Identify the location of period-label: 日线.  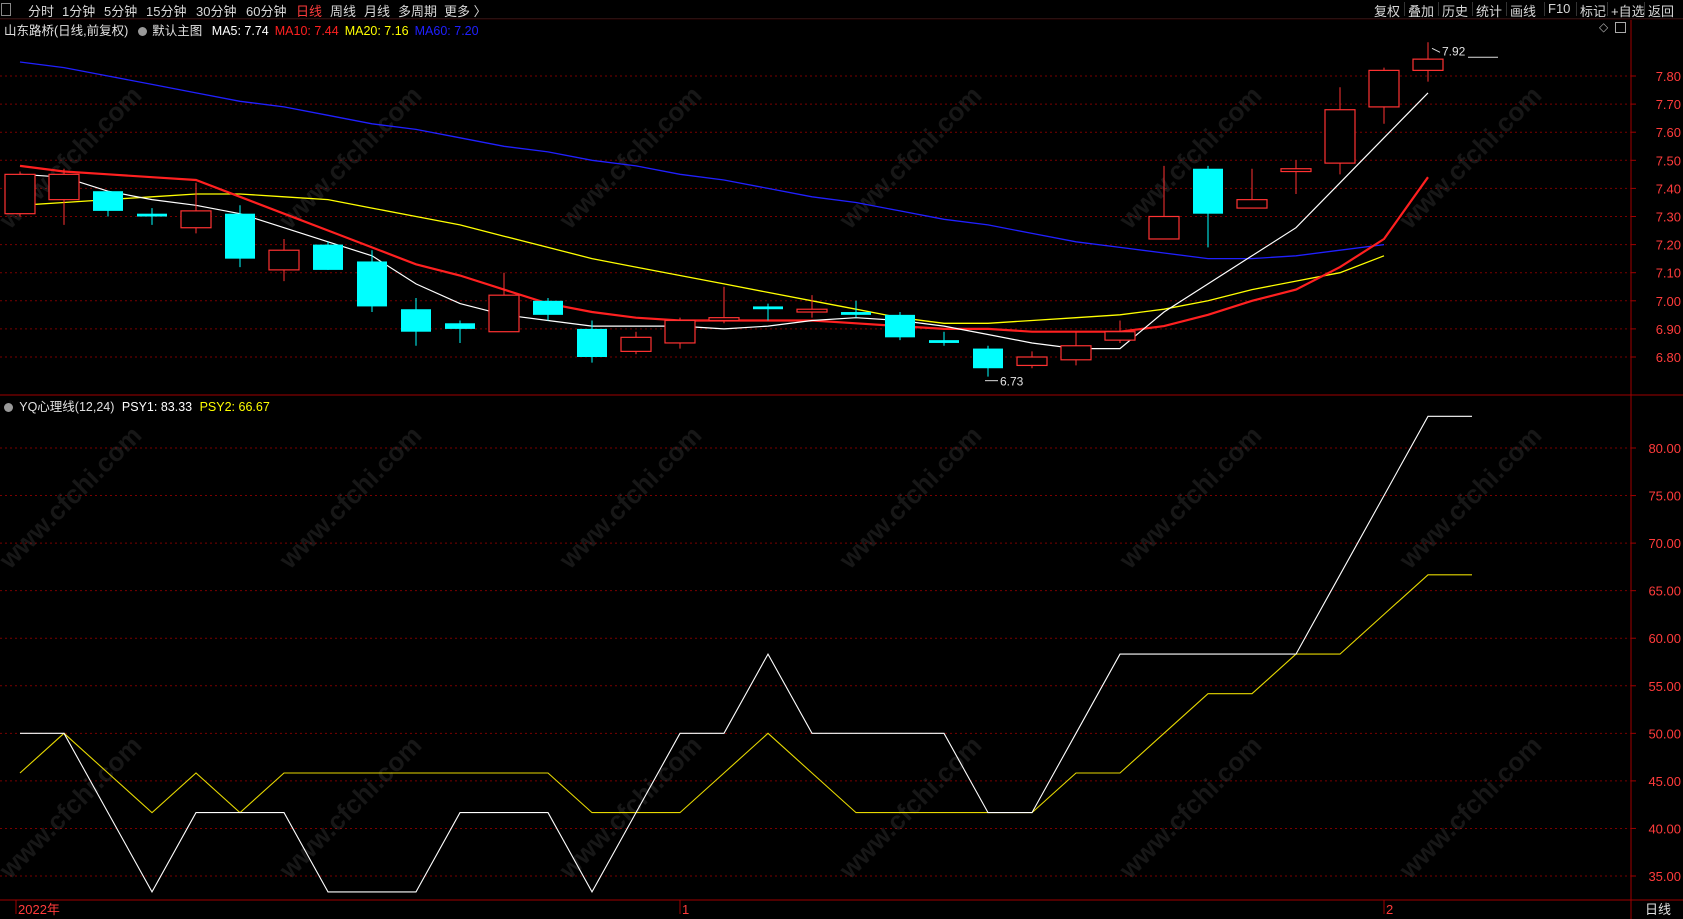
(1658, 909).